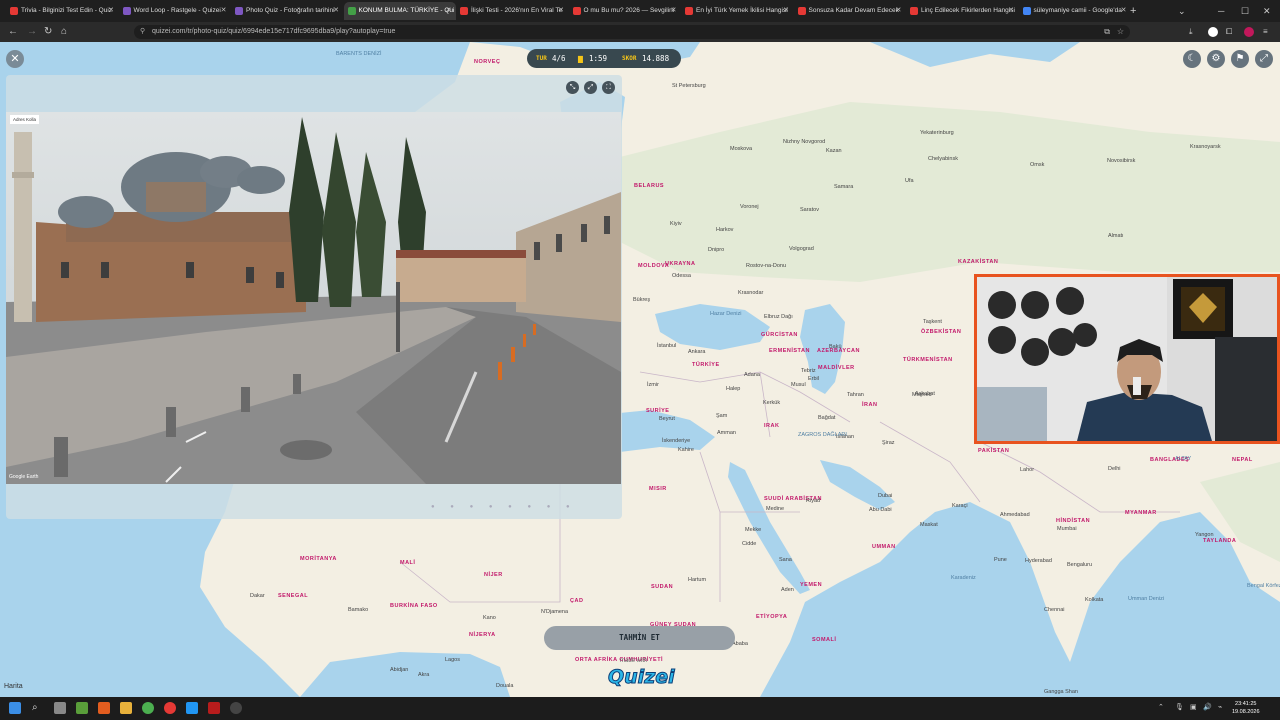  Describe the element at coordinates (214, 708) in the screenshot. I see `recording-app-icon` at that location.